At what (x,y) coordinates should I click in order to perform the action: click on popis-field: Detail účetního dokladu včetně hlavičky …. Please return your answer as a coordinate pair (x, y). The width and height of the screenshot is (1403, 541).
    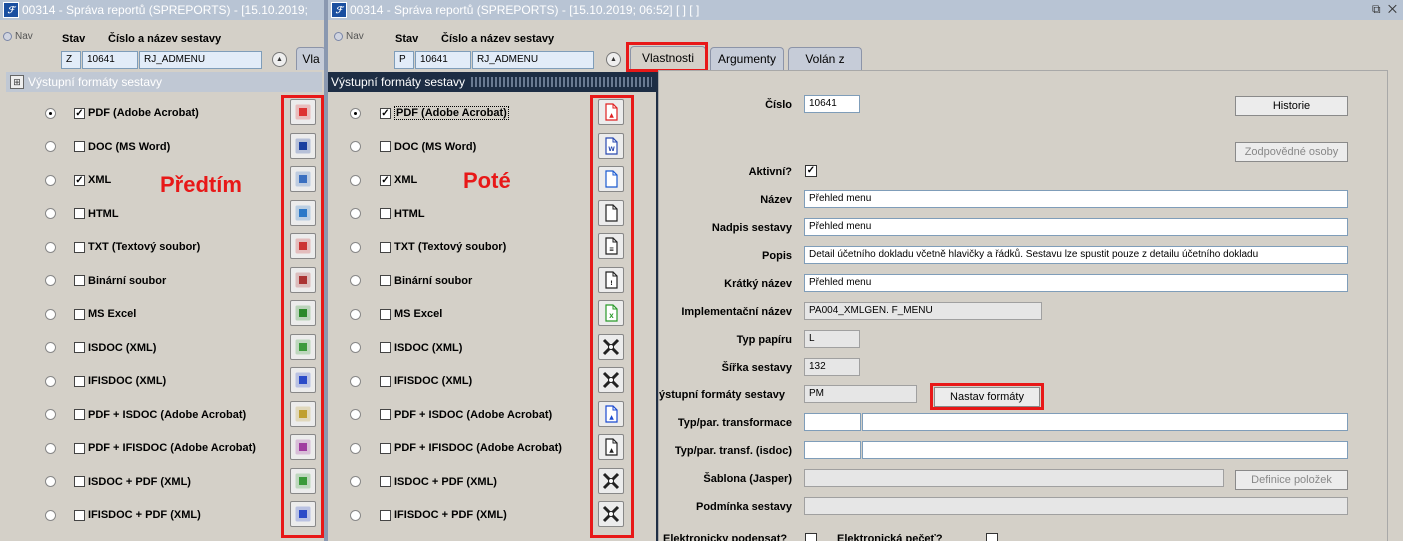
    Looking at the image, I should click on (1076, 255).